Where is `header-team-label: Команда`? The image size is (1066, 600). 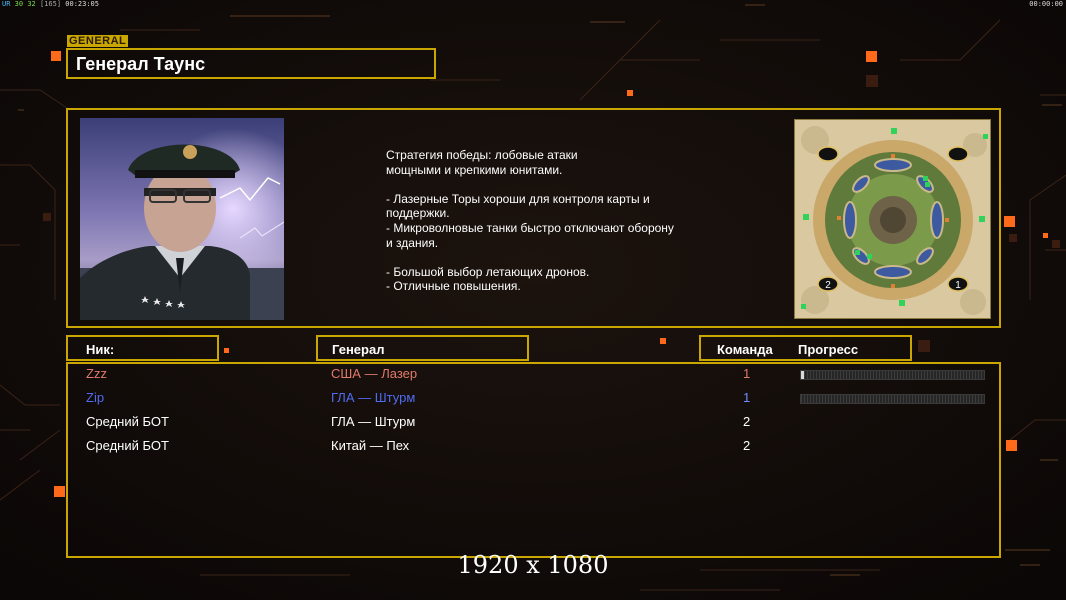
header-team-label: Команда is located at coordinates (745, 349).